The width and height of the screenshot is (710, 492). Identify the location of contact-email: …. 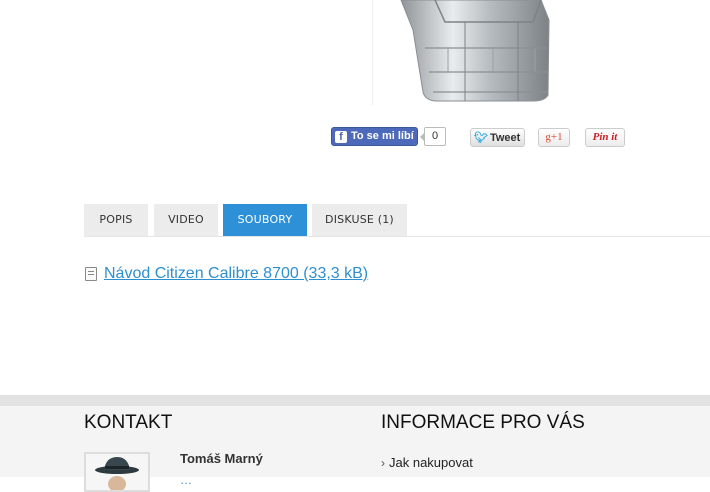
(186, 480).